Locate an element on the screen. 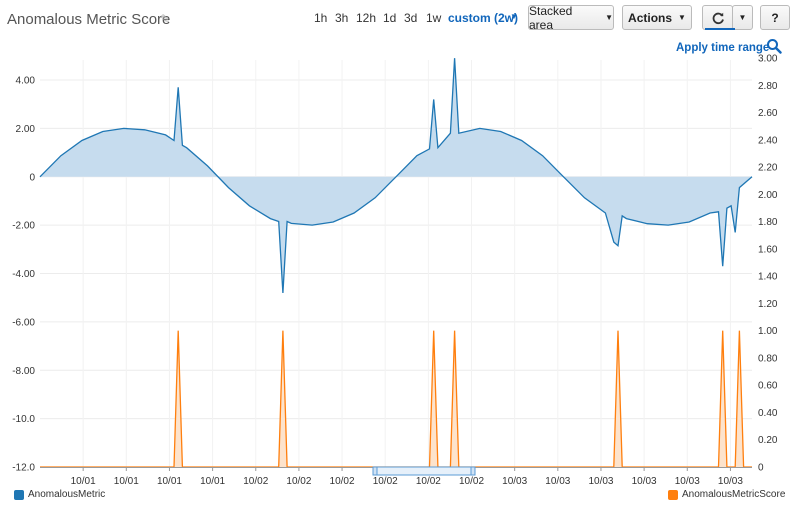 This screenshot has width=800, height=515. right-tick-label: 2.00 is located at coordinates (768, 195).